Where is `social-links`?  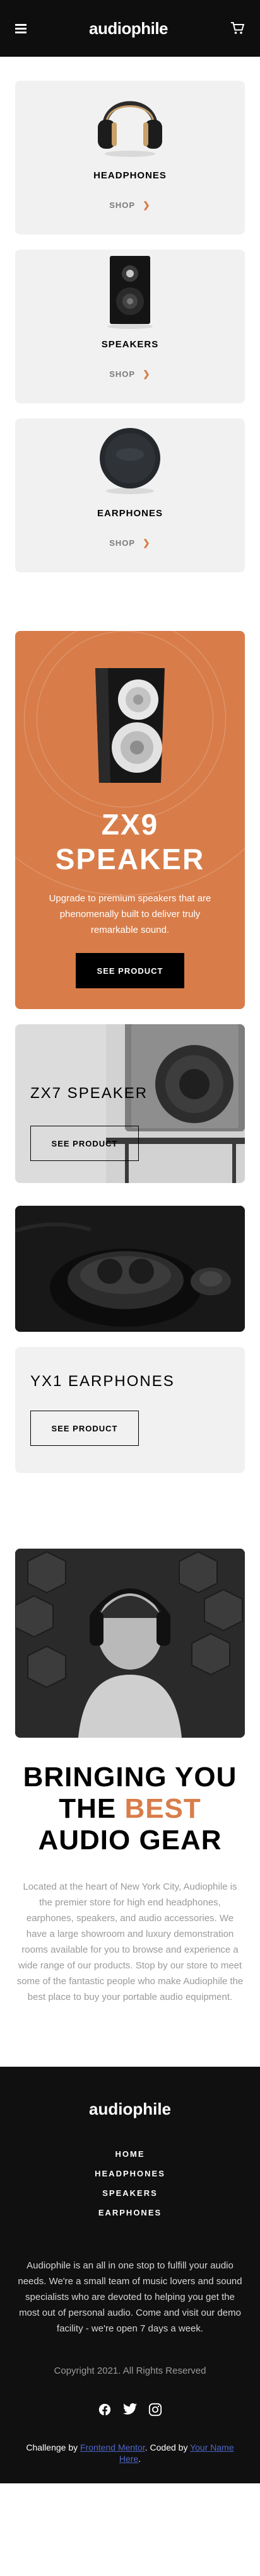 social-links is located at coordinates (130, 2410).